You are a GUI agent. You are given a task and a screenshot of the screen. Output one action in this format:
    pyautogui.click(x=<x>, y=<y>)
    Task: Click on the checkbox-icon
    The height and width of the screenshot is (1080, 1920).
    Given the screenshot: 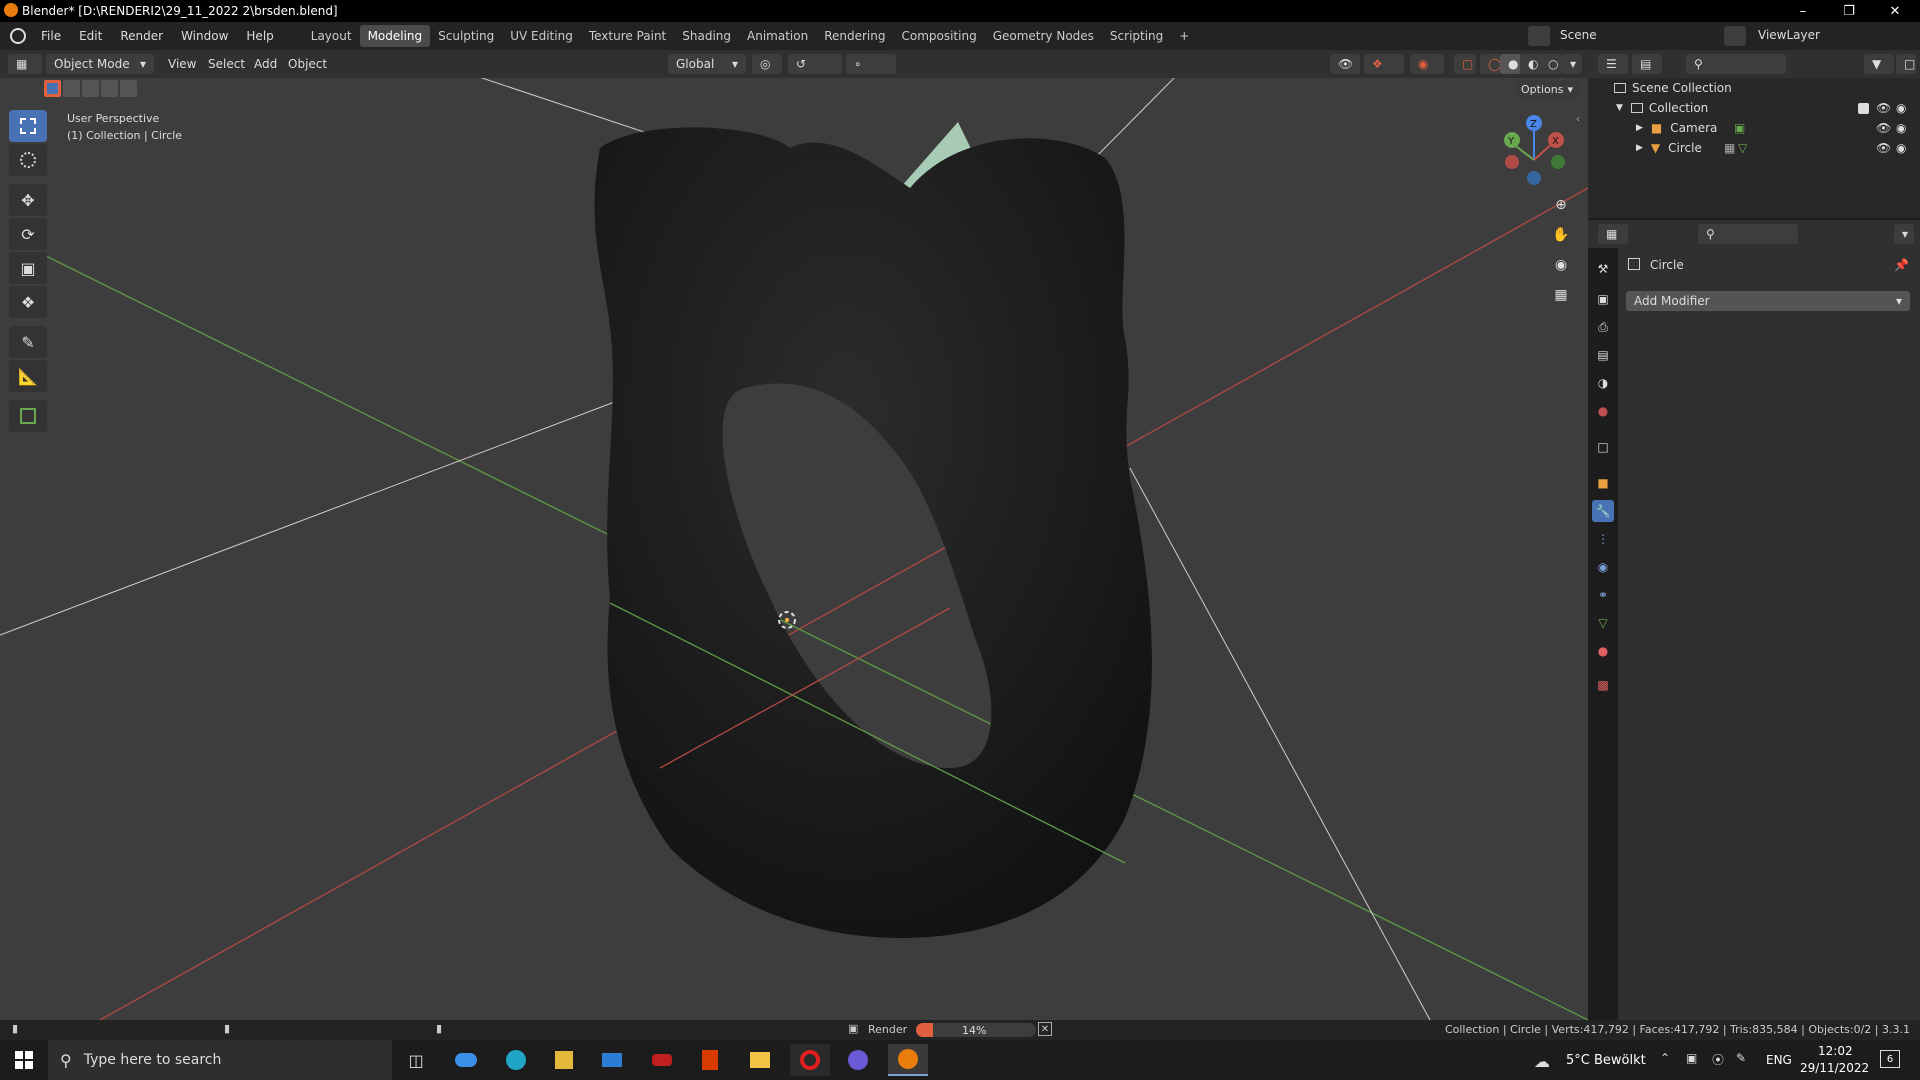 What is the action you would take?
    pyautogui.click(x=1863, y=108)
    